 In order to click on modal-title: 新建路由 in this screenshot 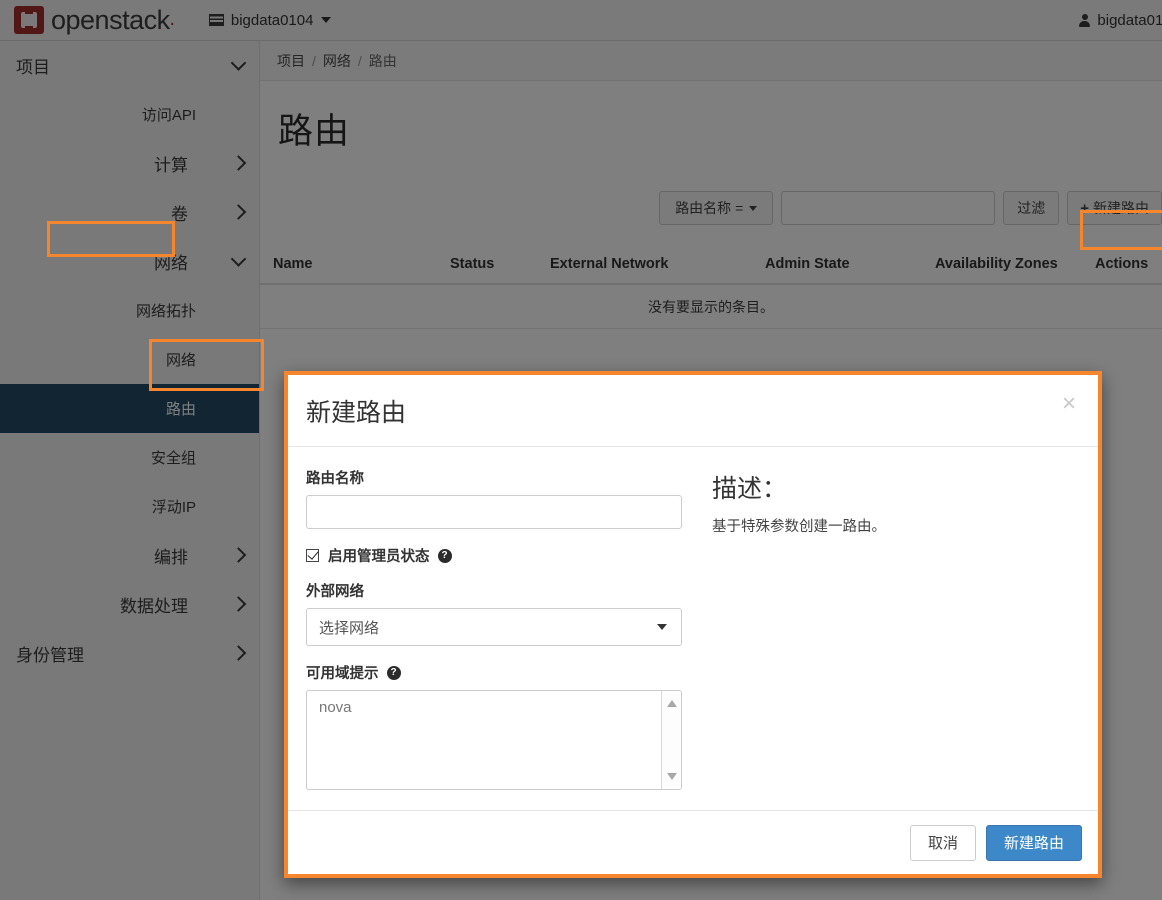, I will do `click(356, 412)`.